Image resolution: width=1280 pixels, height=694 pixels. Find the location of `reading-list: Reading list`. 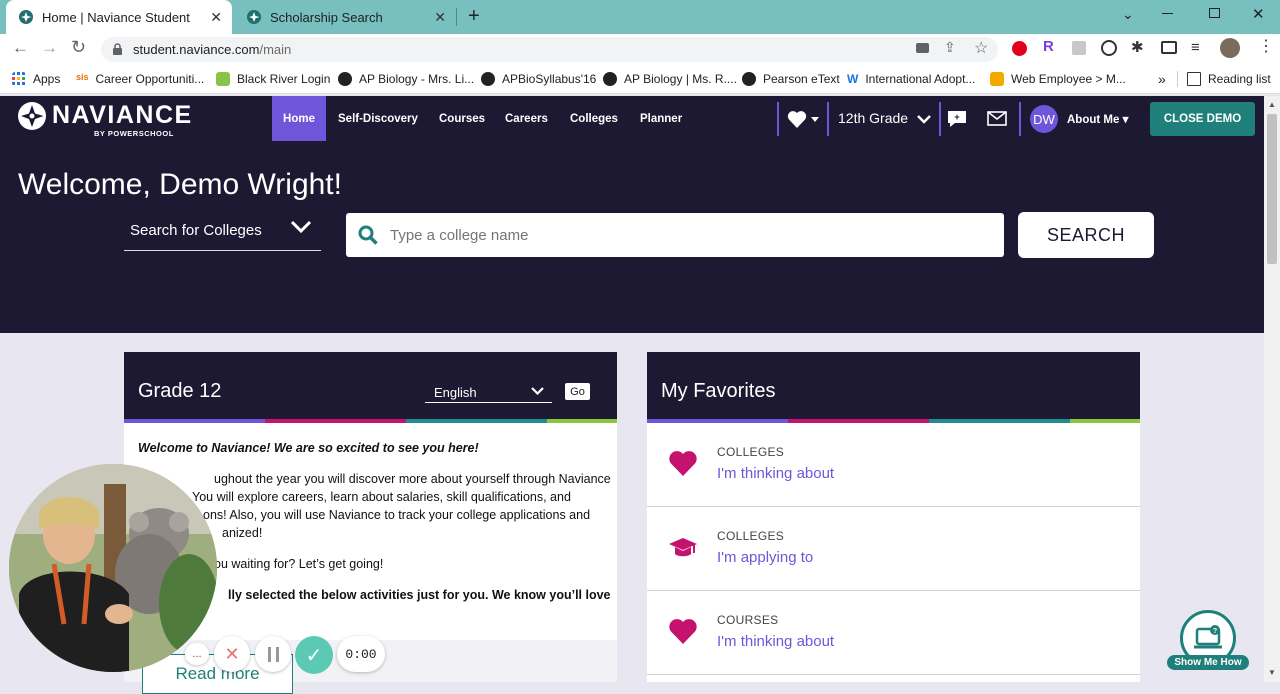

reading-list: Reading list is located at coordinates (1229, 79).